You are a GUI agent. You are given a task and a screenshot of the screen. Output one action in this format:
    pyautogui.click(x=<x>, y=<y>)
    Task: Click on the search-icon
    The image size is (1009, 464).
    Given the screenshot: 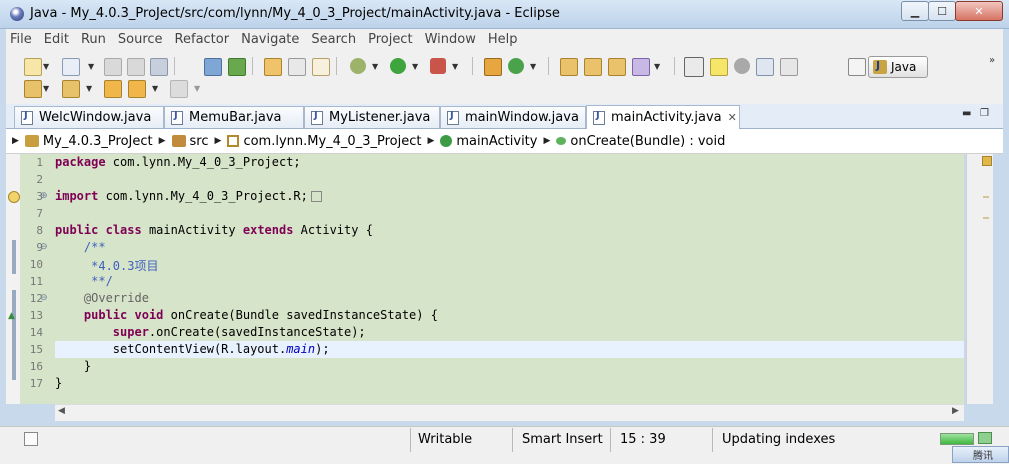 What is the action you would take?
    pyautogui.click(x=641, y=67)
    